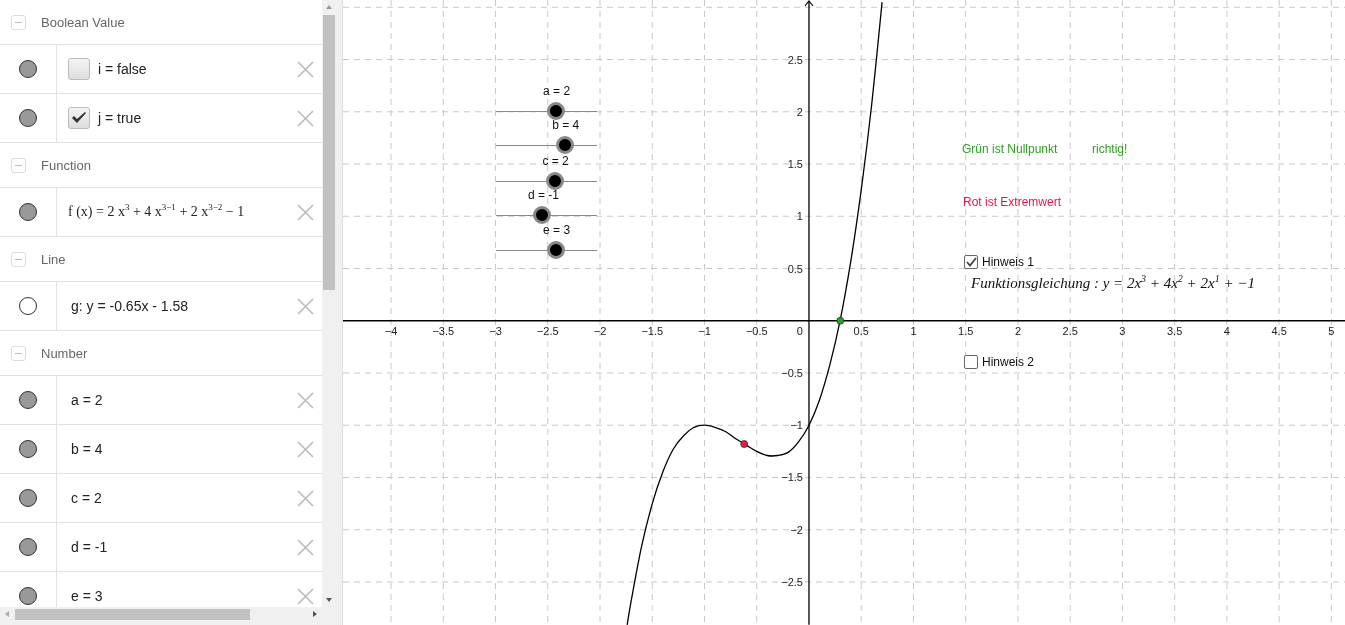 This screenshot has height=625, width=1345. I want to click on origin-label: 0, so click(799, 330).